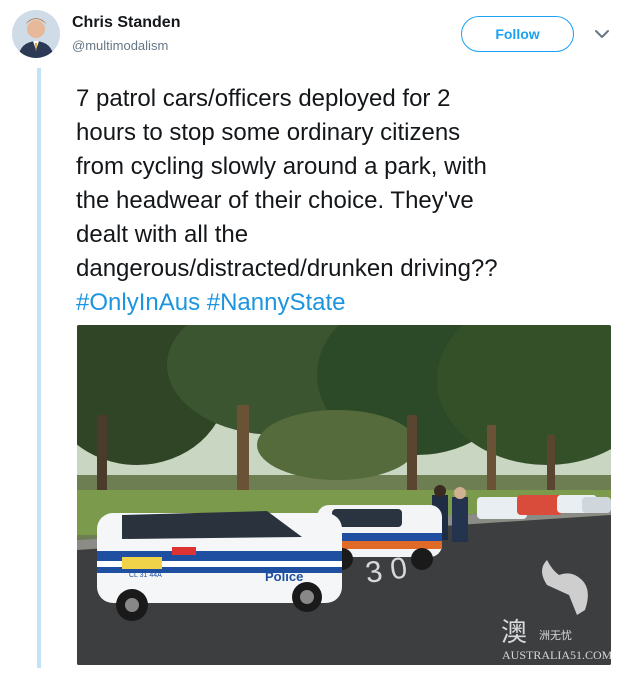 The height and width of the screenshot is (673, 634). Describe the element at coordinates (287, 268) in the screenshot. I see `tweet-line: dangerous/distracted/drunken driving??` at that location.